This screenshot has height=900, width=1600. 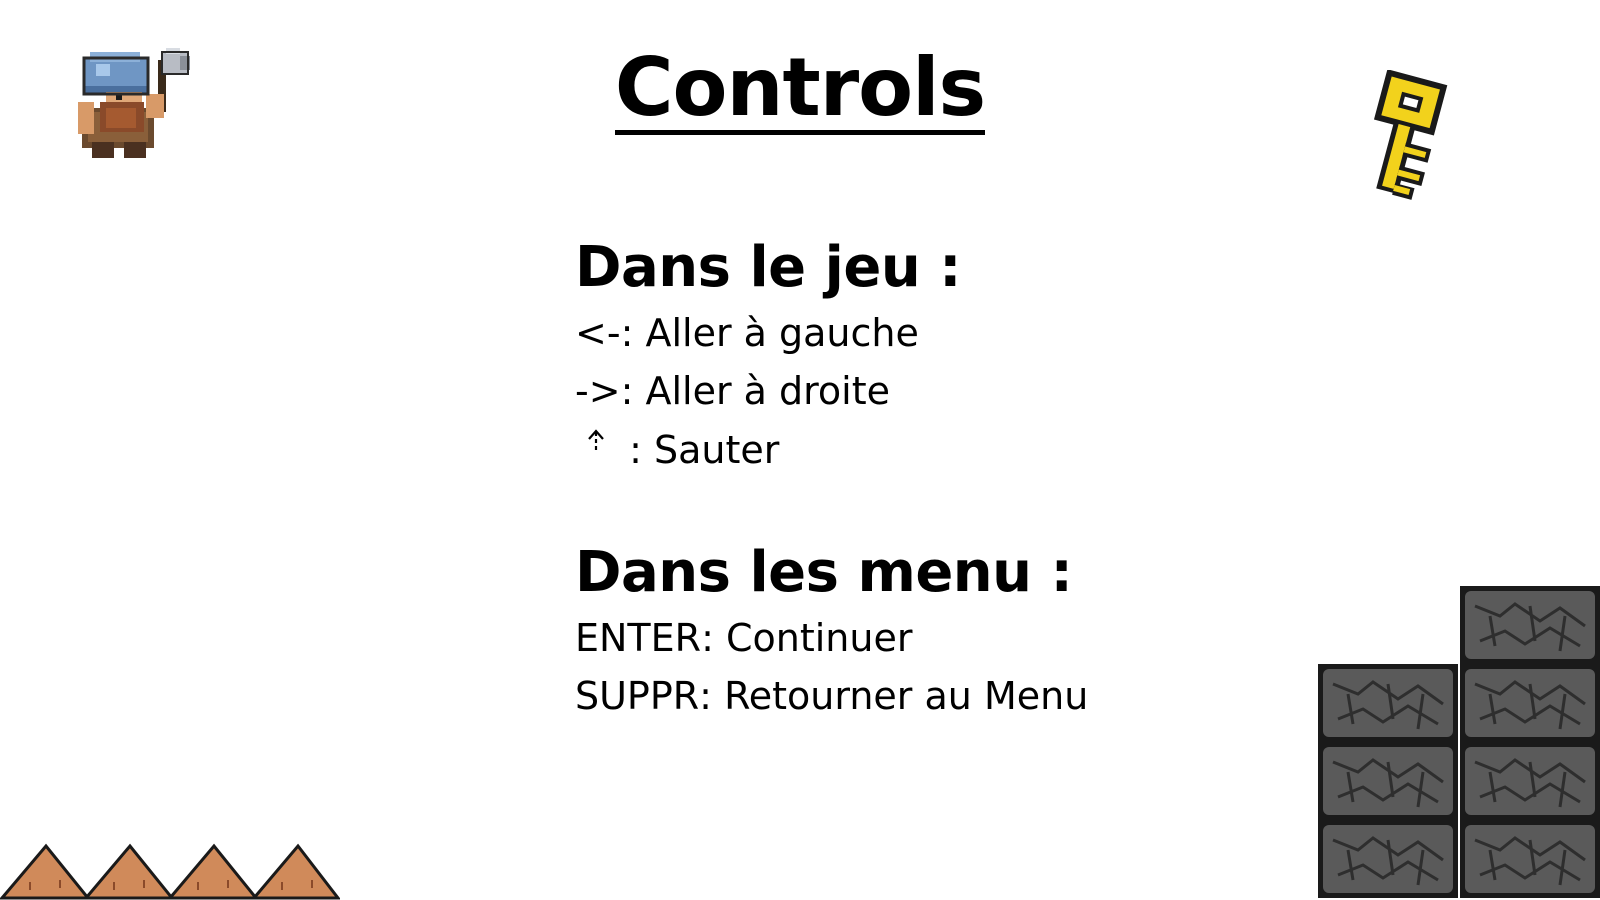 I want to click on control-right: -> : Aller à droite, so click(x=885, y=391).